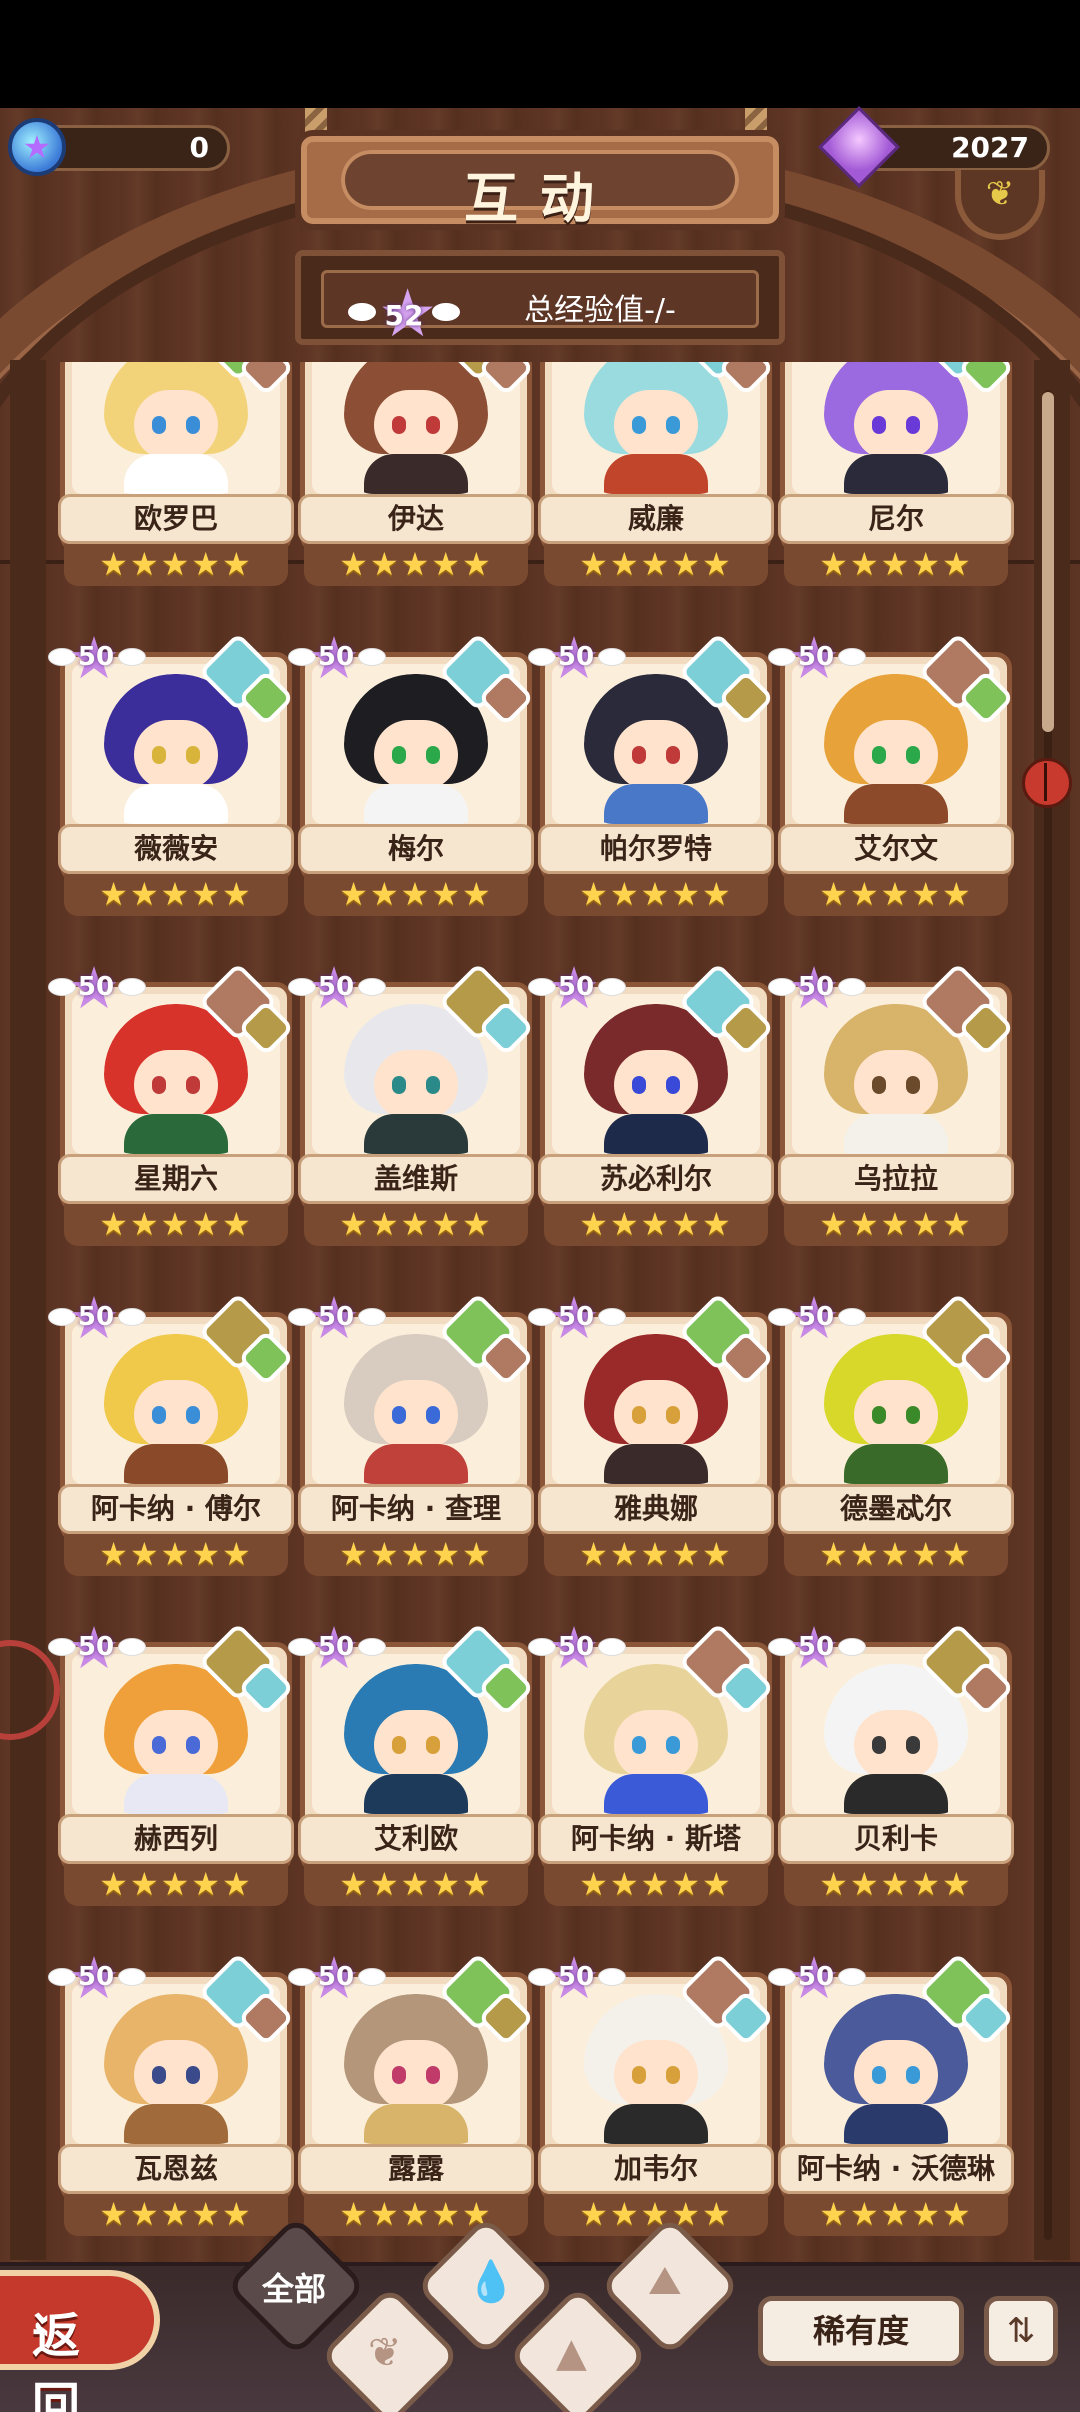 The height and width of the screenshot is (2412, 1080). I want to click on character-card: 德墨忒尔 ★★★★★ ★ 50, so click(891, 1432).